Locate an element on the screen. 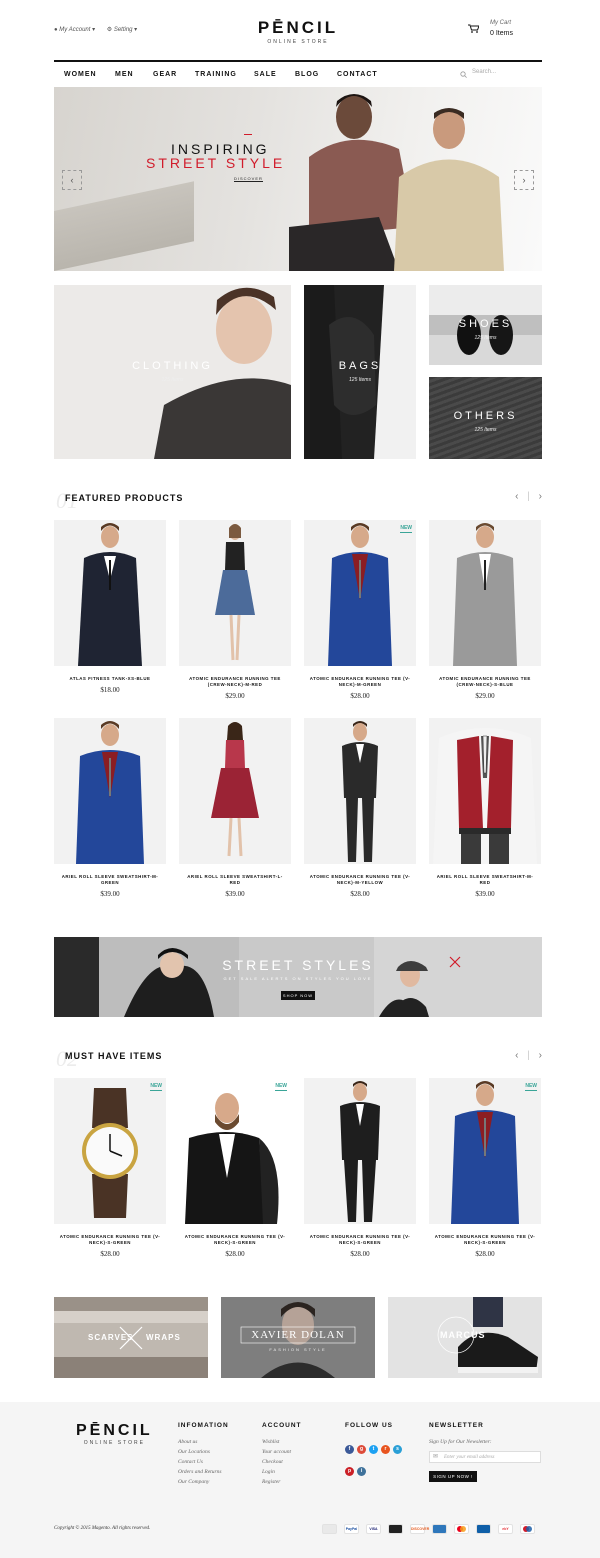  footer-link-locations: Our Locations is located at coordinates (203, 1452).